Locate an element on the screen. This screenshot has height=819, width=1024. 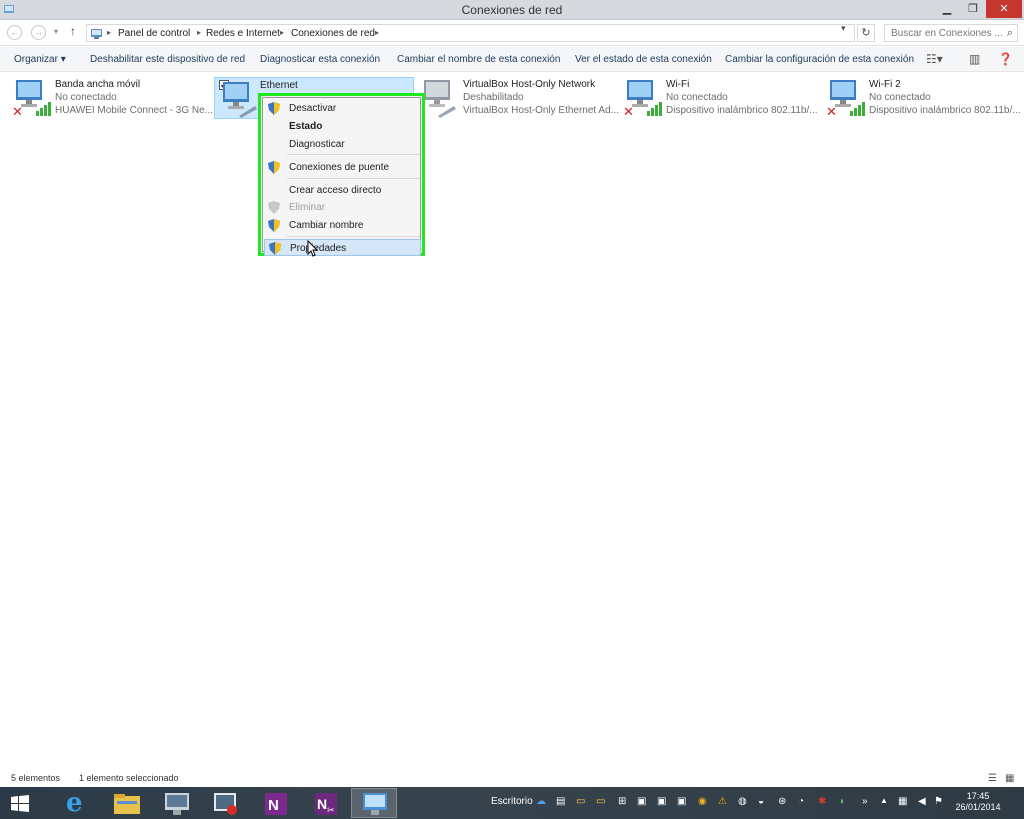
taskbar-clock: 17:45 26/01/2014 is located at coordinates (978, 802).